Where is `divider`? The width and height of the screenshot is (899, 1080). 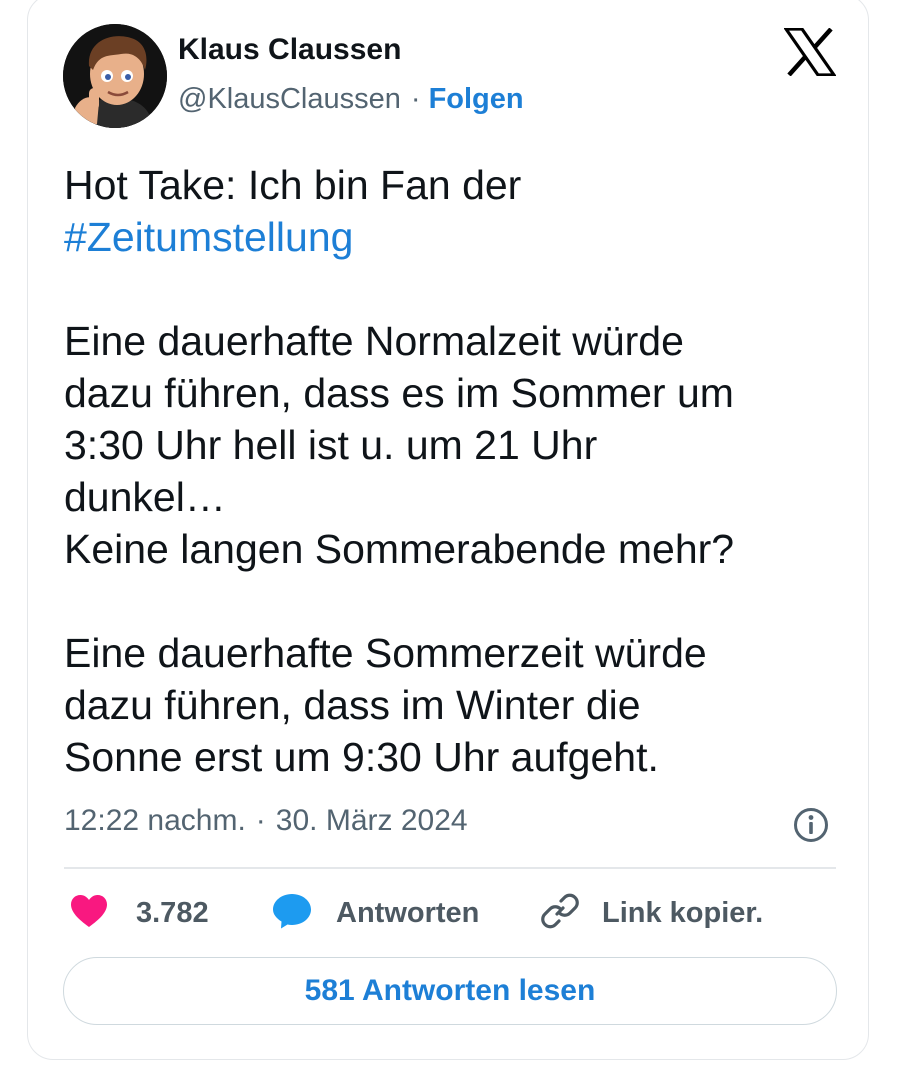 divider is located at coordinates (450, 868).